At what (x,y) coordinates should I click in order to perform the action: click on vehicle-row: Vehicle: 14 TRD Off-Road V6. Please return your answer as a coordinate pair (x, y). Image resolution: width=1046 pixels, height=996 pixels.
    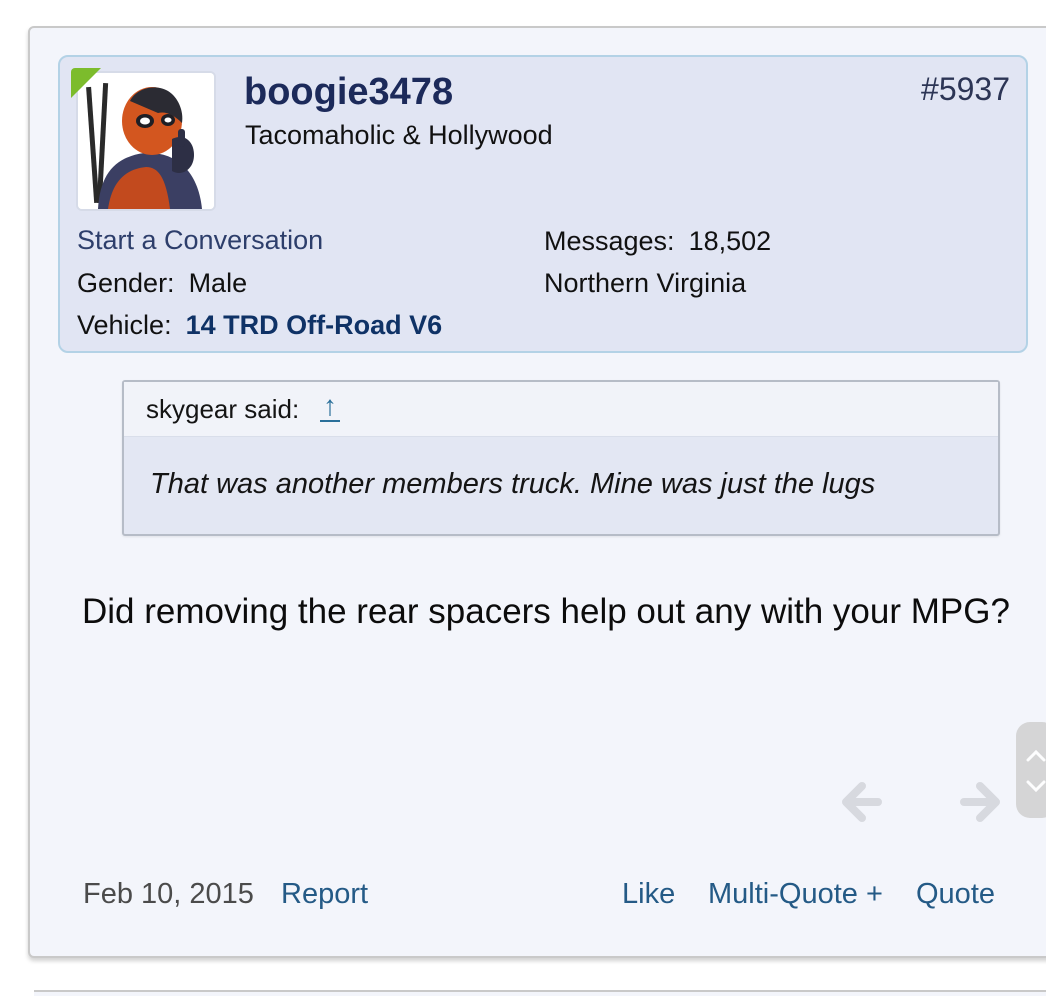
    Looking at the image, I should click on (259, 325).